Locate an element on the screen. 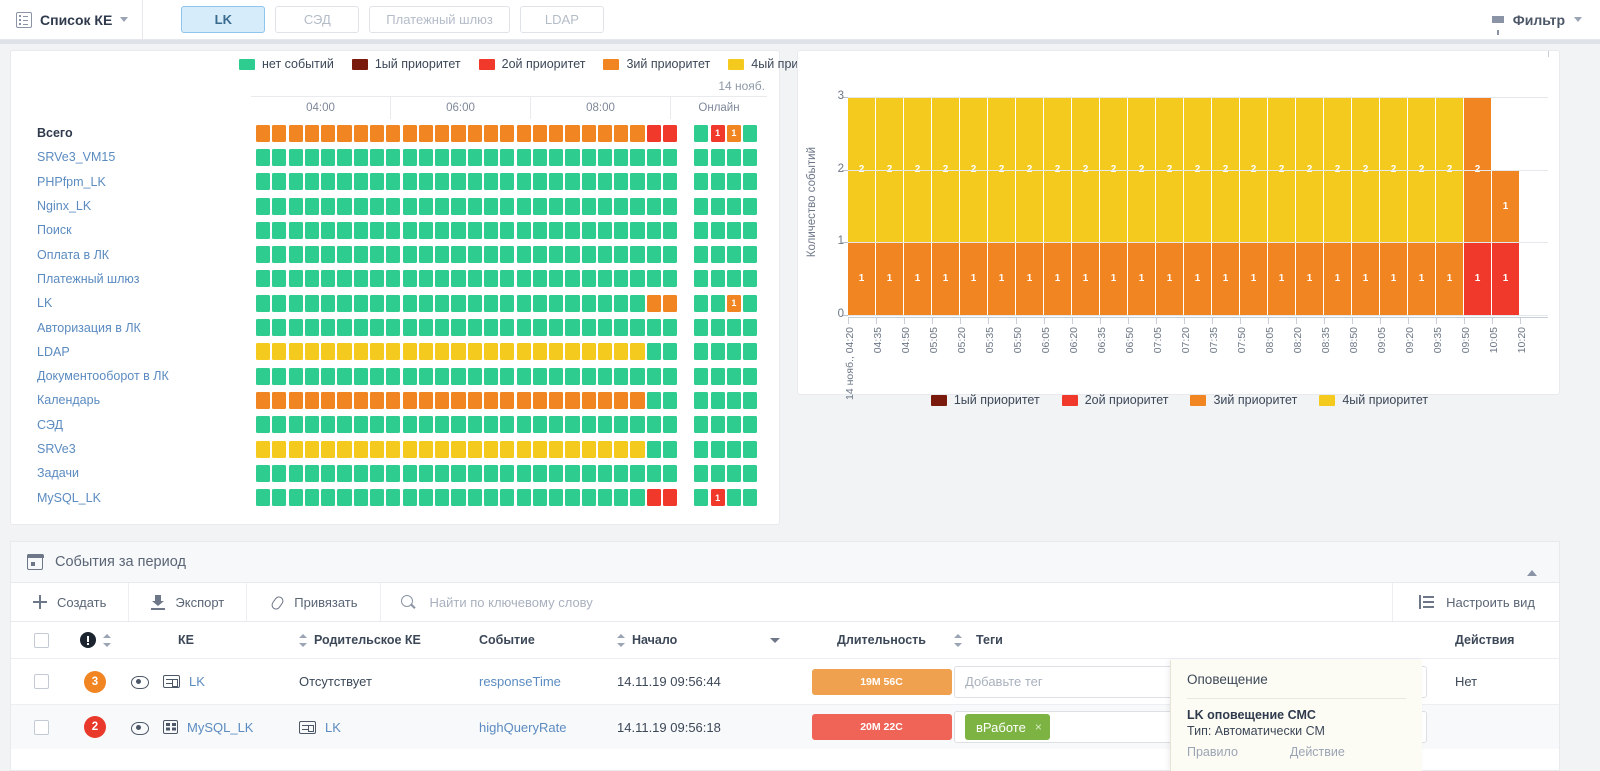 The width and height of the screenshot is (1600, 771). row-checkbox is located at coordinates (41, 681).